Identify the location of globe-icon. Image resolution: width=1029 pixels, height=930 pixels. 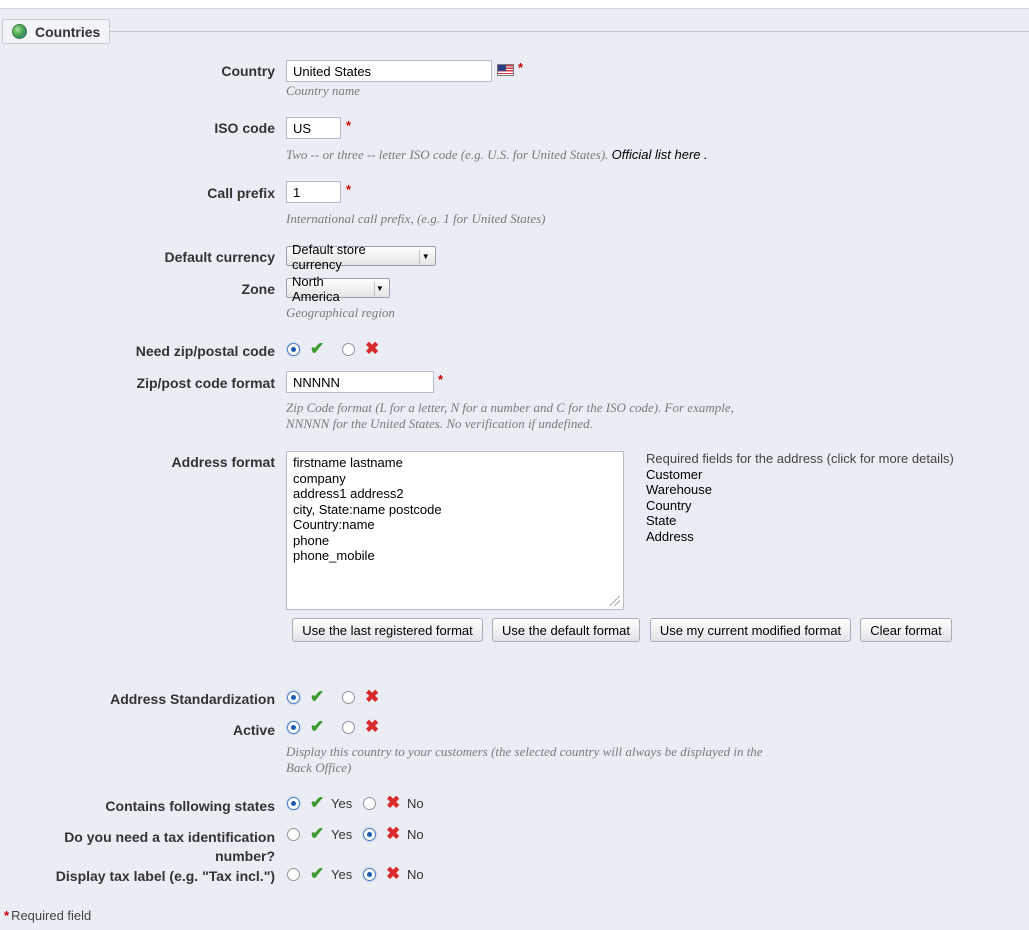
(19, 31).